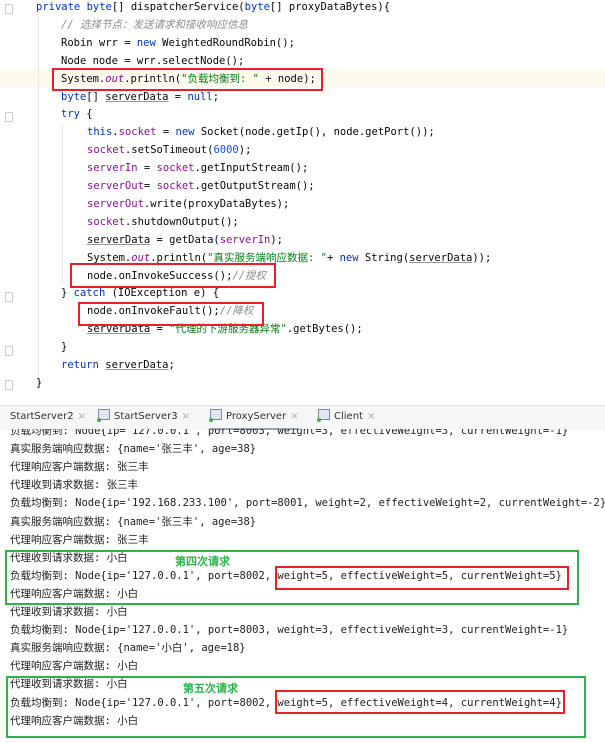 The width and height of the screenshot is (605, 743). Describe the element at coordinates (80, 365) in the screenshot. I see `code-token: return` at that location.